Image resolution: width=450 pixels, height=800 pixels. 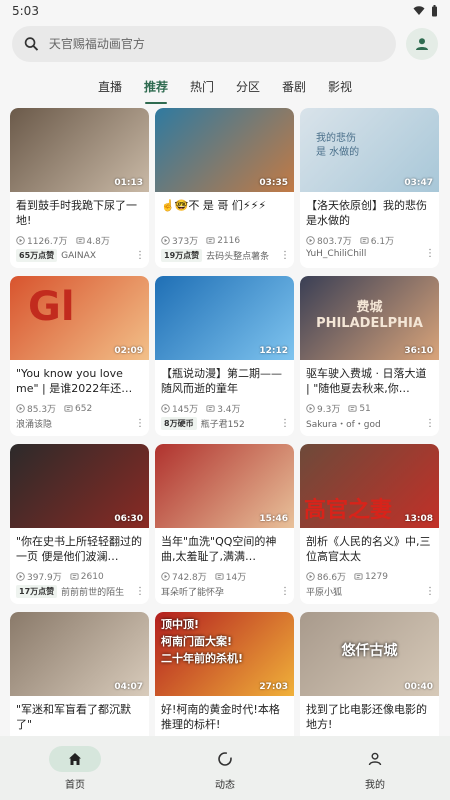 What do you see at coordinates (92, 240) in the screenshot?
I see `comment-count: 4.8万` at bounding box center [92, 240].